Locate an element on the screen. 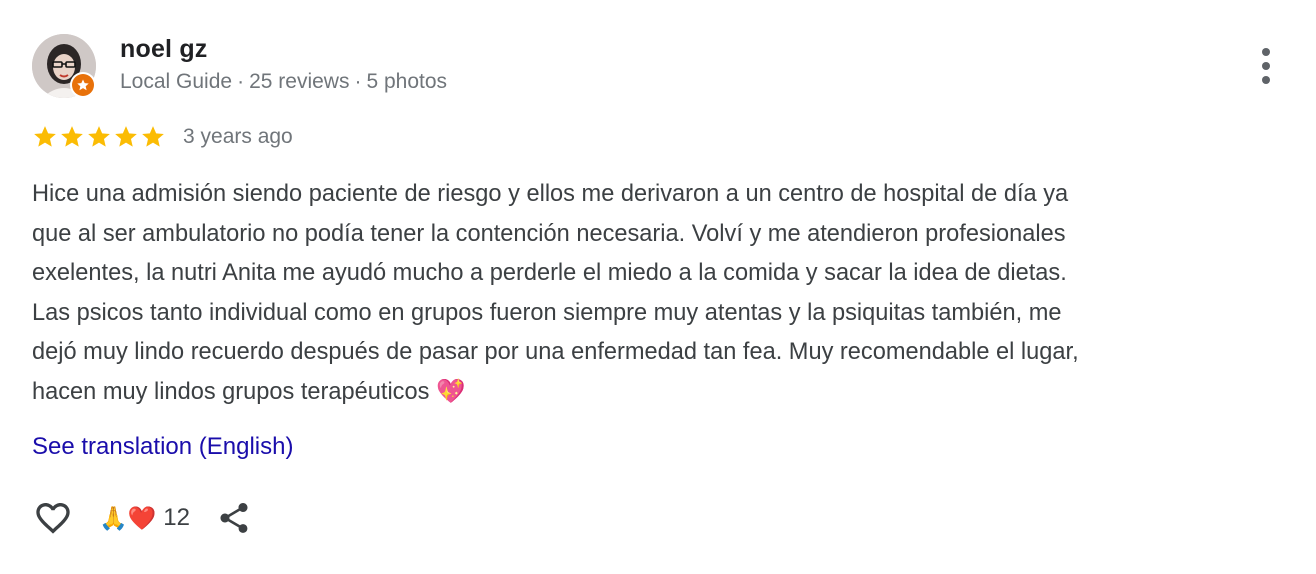 The image size is (1316, 574). reaction-emojis: 🙏❤️ is located at coordinates (128, 517).